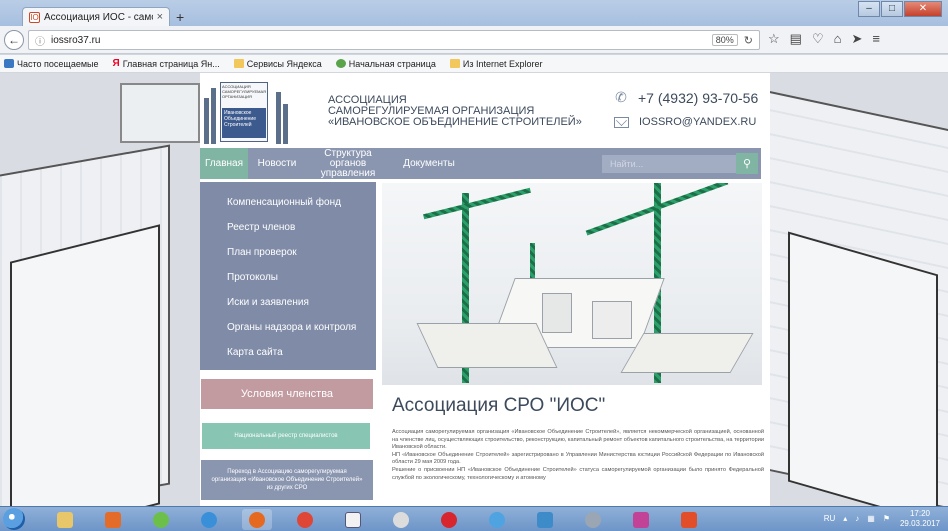 The height and width of the screenshot is (531, 948). What do you see at coordinates (845, 518) in the screenshot?
I see `tray-arrow-icon: ▴` at bounding box center [845, 518].